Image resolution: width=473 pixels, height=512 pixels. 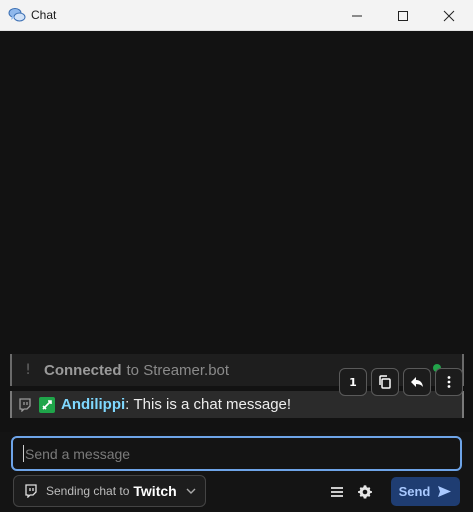 What do you see at coordinates (88, 491) in the screenshot?
I see `platform-prefix: Sending chat to` at bounding box center [88, 491].